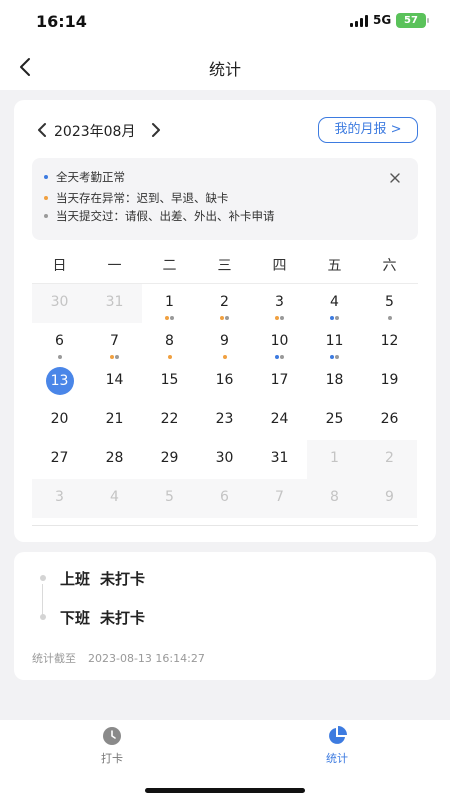  What do you see at coordinates (224, 342) in the screenshot?
I see `calendar-day: 9` at bounding box center [224, 342].